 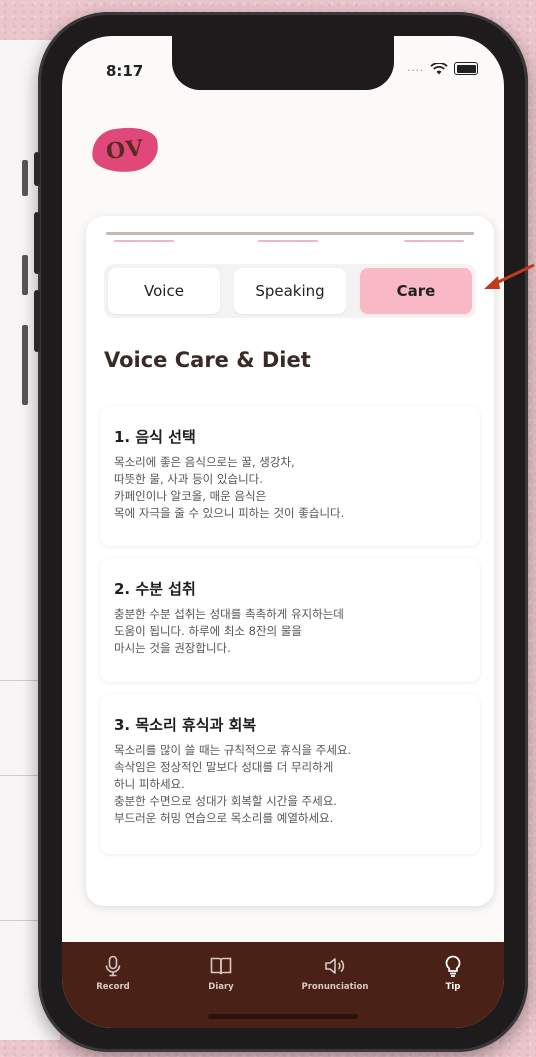 I want to click on tab-bar: Voice Speaking Care, so click(x=290, y=291).